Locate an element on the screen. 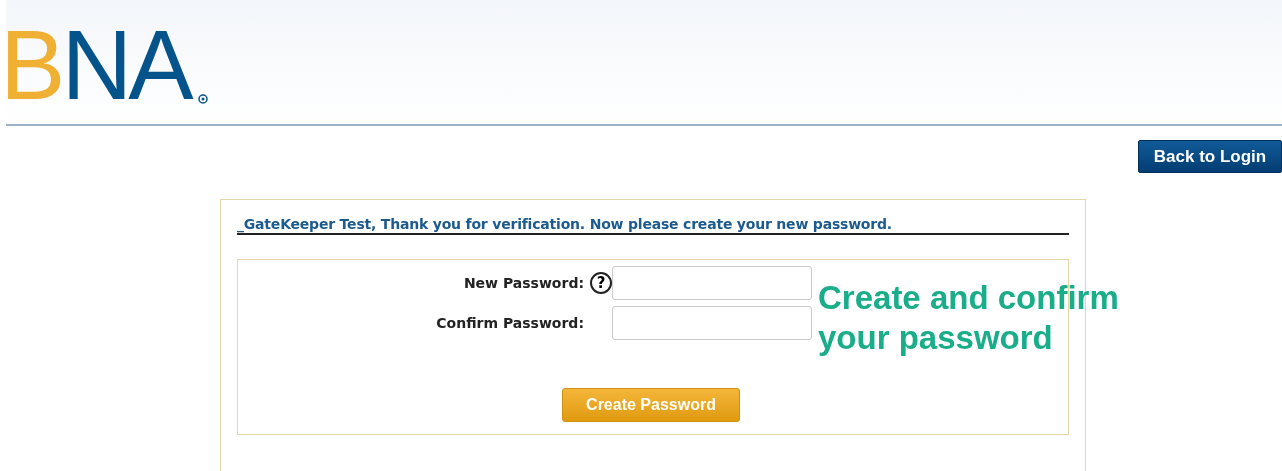 The image size is (1282, 471). verification-message: _GateKeeper Test, Thank you for verification. Now please create your new password. is located at coordinates (653, 225).